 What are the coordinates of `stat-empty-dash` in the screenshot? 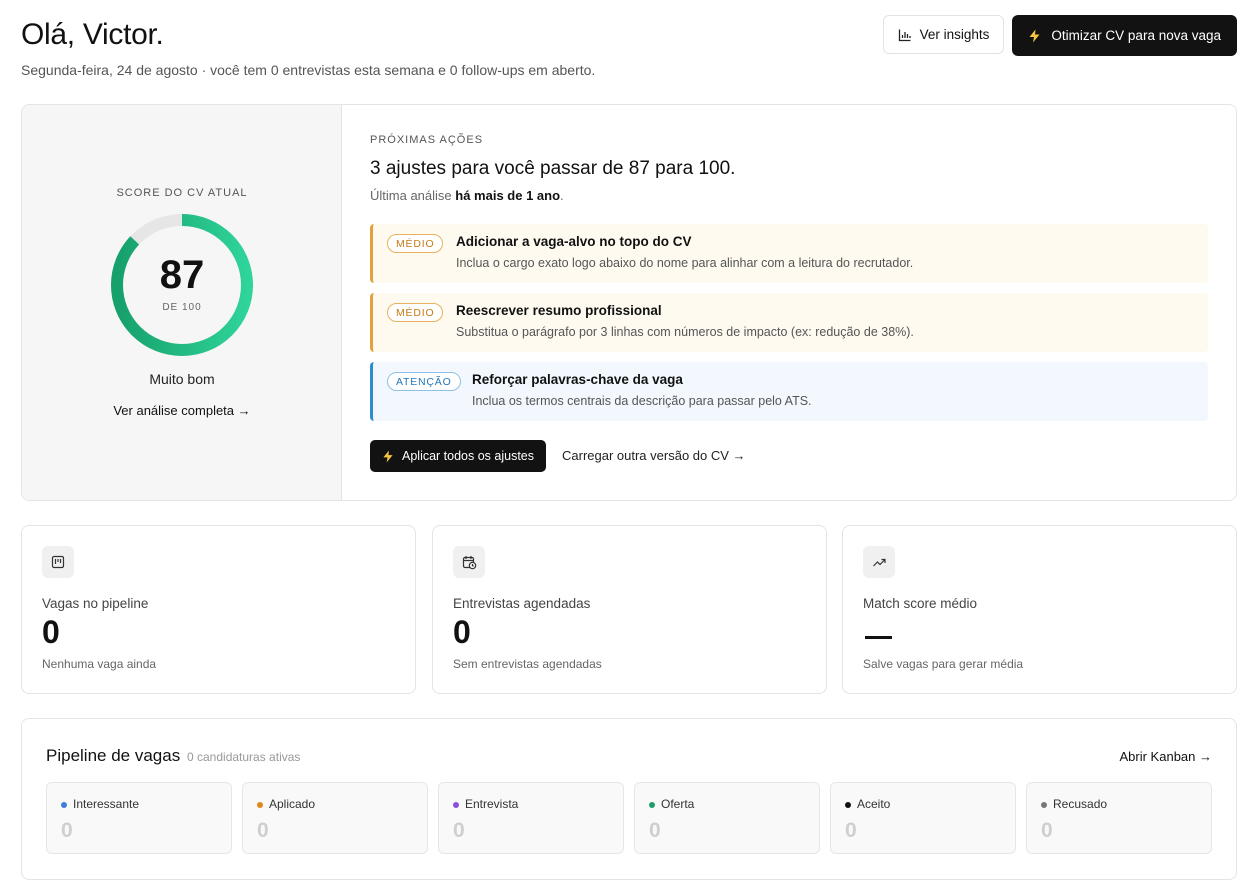 It's located at (878, 637).